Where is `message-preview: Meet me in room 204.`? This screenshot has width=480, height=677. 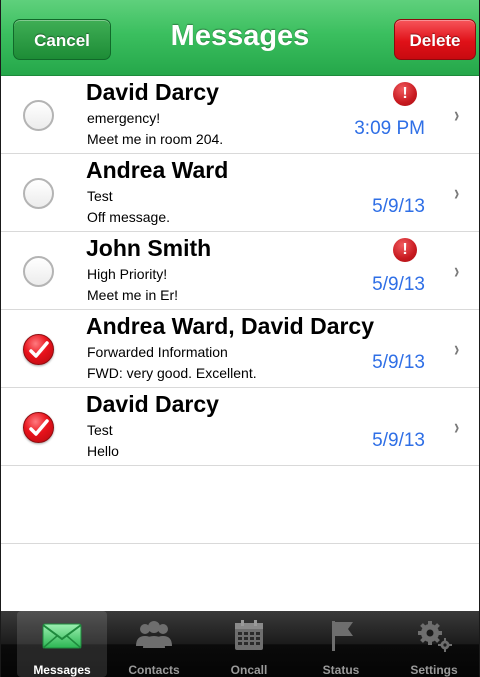 message-preview: Meet me in room 204. is located at coordinates (155, 139).